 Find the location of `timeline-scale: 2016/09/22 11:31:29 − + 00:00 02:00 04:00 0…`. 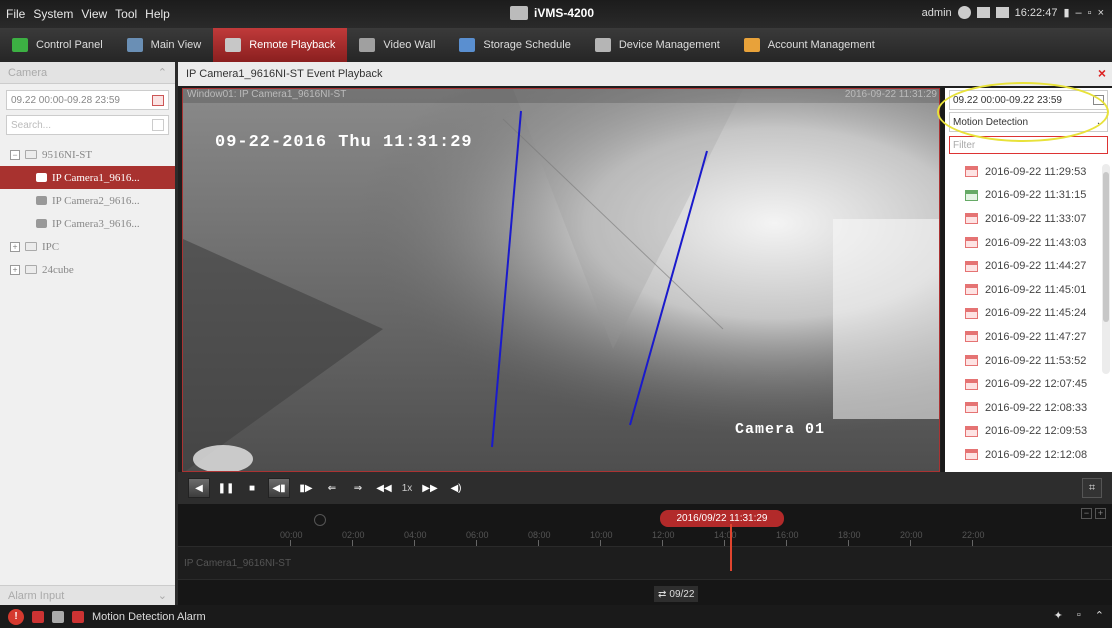

timeline-scale: 2016/09/22 11:31:29 − + 00:00 02:00 04:00 0… is located at coordinates (645, 525).